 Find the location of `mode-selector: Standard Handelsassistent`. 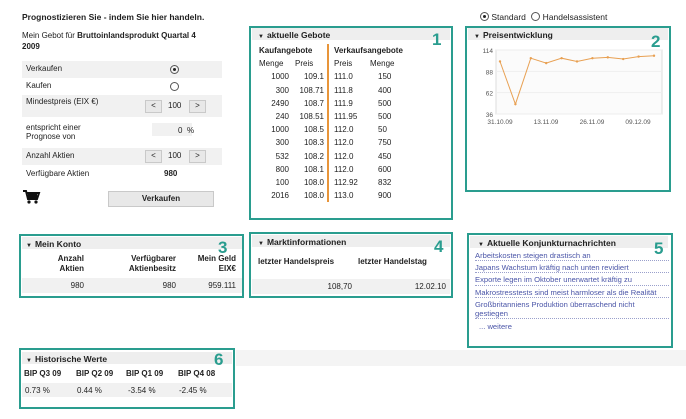

mode-selector: Standard Handelsassistent is located at coordinates (543, 16).